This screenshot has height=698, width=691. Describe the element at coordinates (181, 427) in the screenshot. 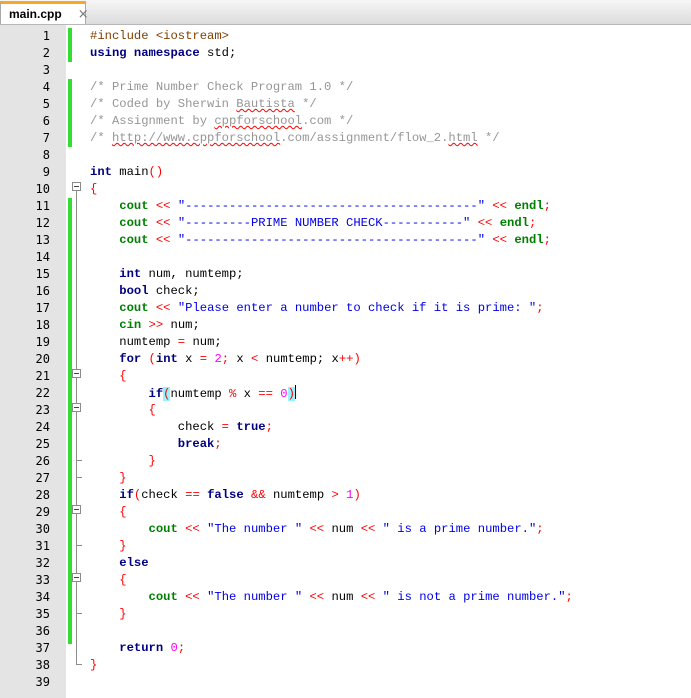

I see `code-line-24: check = true;` at that location.